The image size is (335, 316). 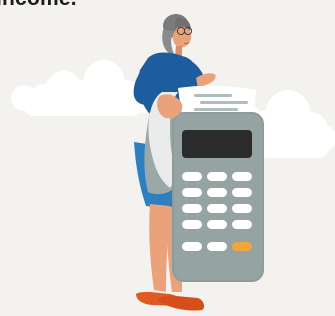 I want to click on right-shoe, so click(x=181, y=303).